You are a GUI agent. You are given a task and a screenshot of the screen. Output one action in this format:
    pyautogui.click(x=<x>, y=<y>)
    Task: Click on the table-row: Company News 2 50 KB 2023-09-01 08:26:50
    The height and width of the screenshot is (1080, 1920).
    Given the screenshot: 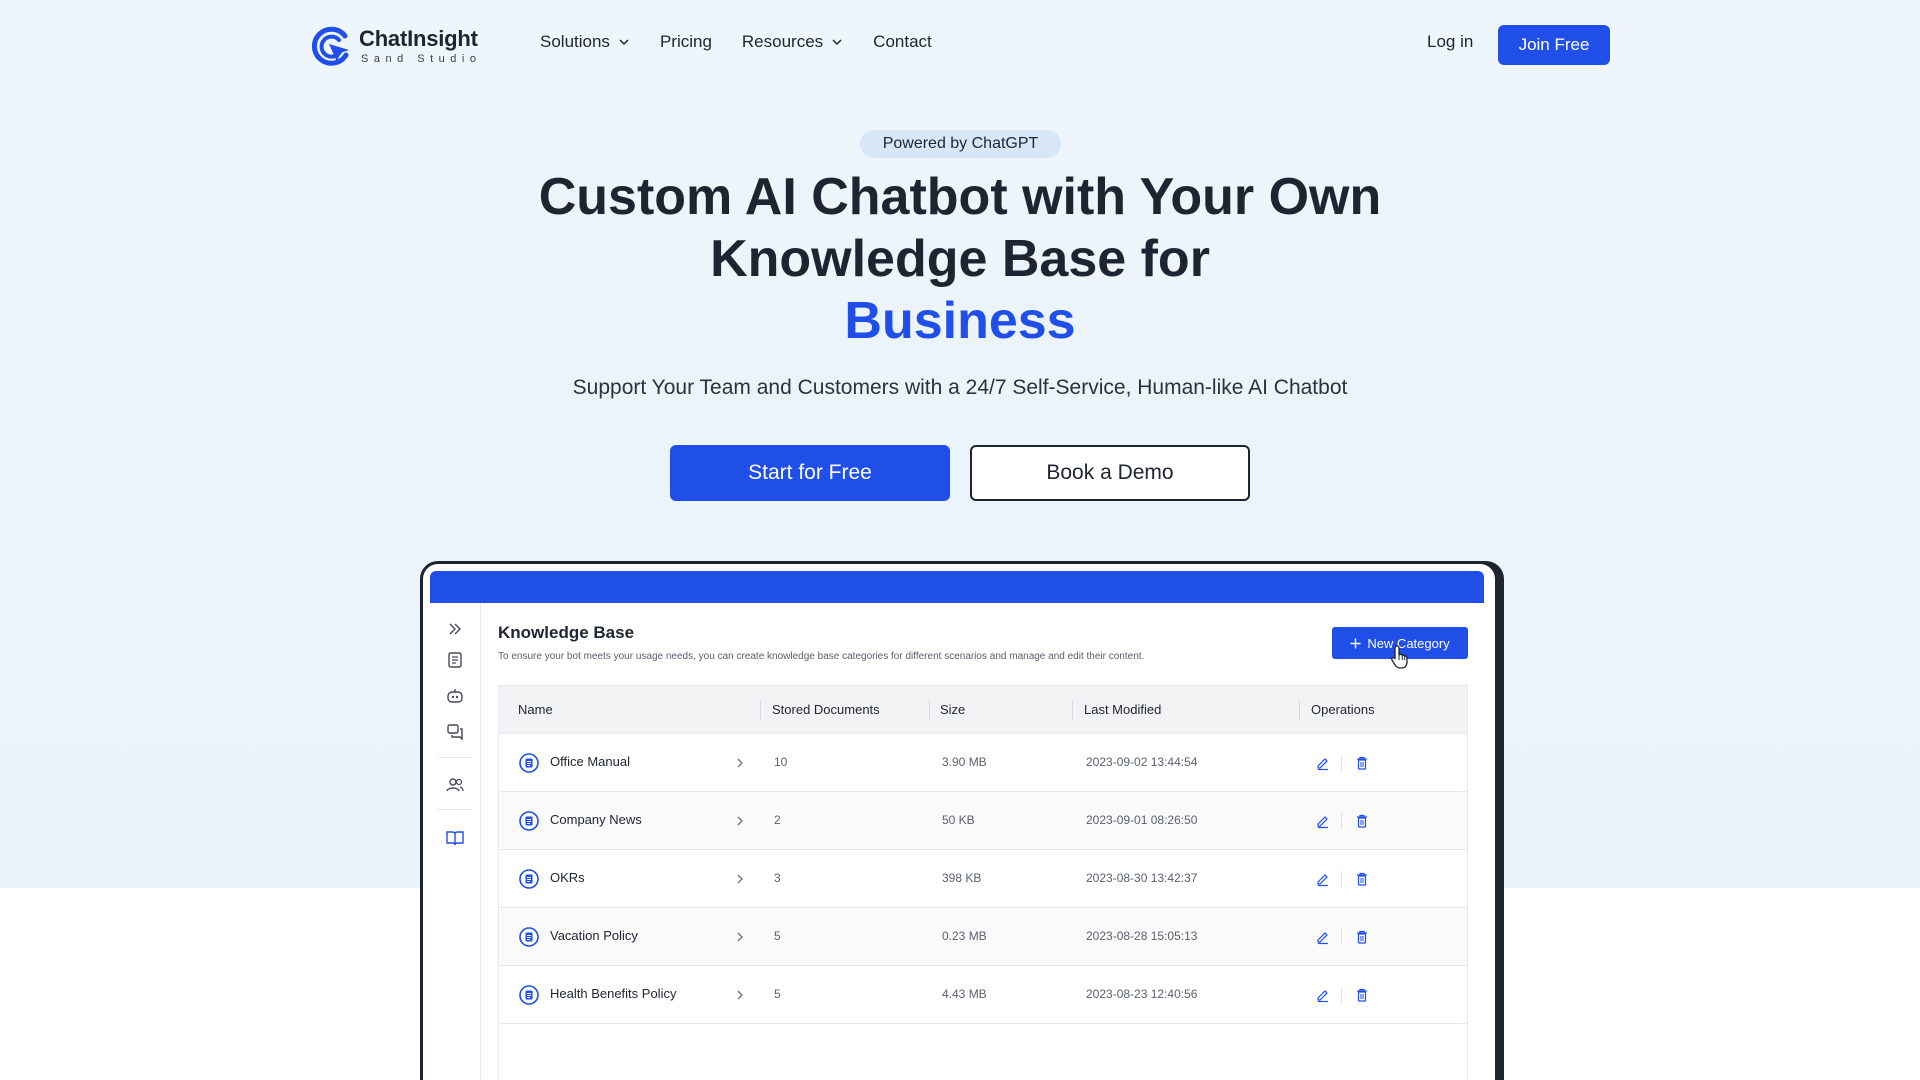 What is the action you would take?
    pyautogui.click(x=983, y=821)
    